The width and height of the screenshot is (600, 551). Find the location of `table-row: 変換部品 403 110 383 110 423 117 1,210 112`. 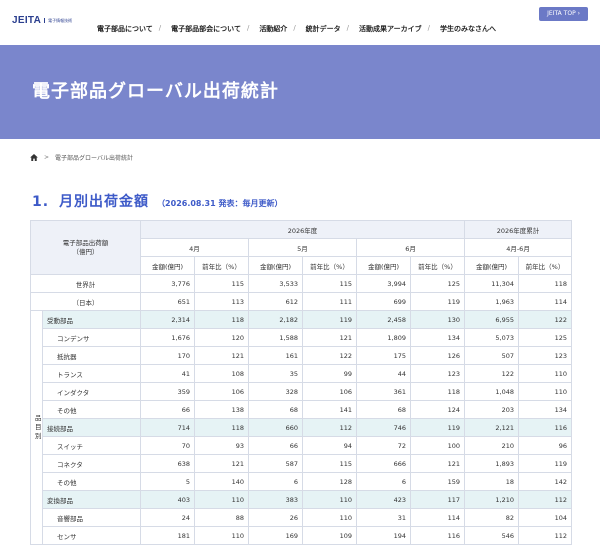

table-row: 変換部品 403 110 383 110 423 117 1,210 112 is located at coordinates (302, 499).